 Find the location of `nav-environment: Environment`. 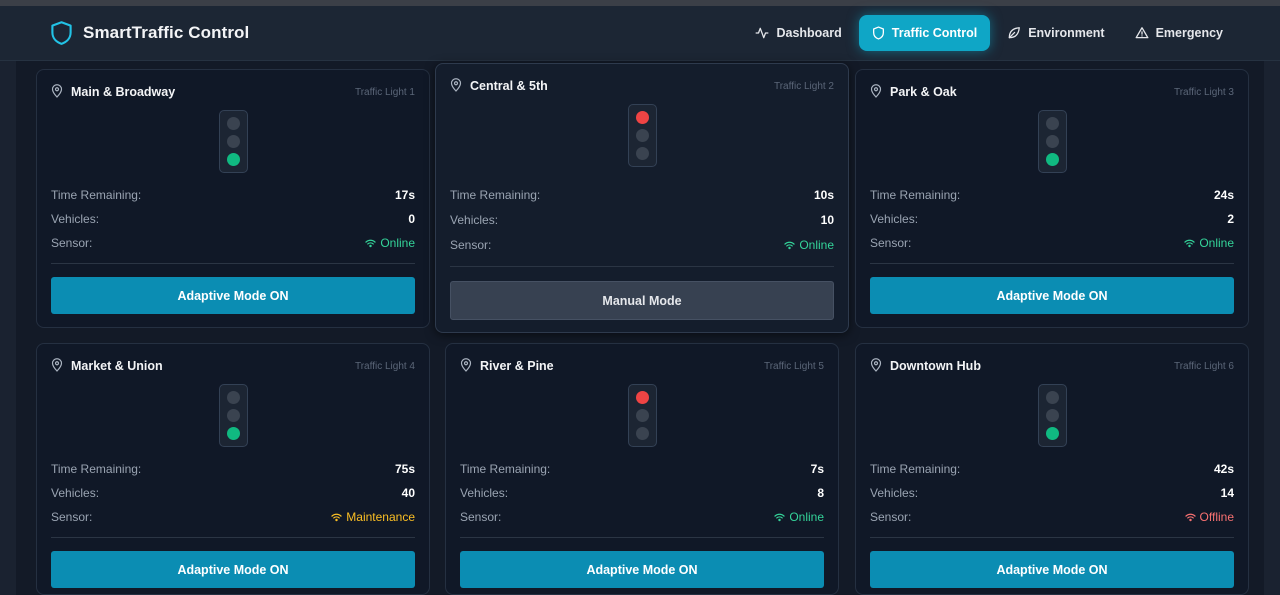

nav-environment: Environment is located at coordinates (1055, 33).